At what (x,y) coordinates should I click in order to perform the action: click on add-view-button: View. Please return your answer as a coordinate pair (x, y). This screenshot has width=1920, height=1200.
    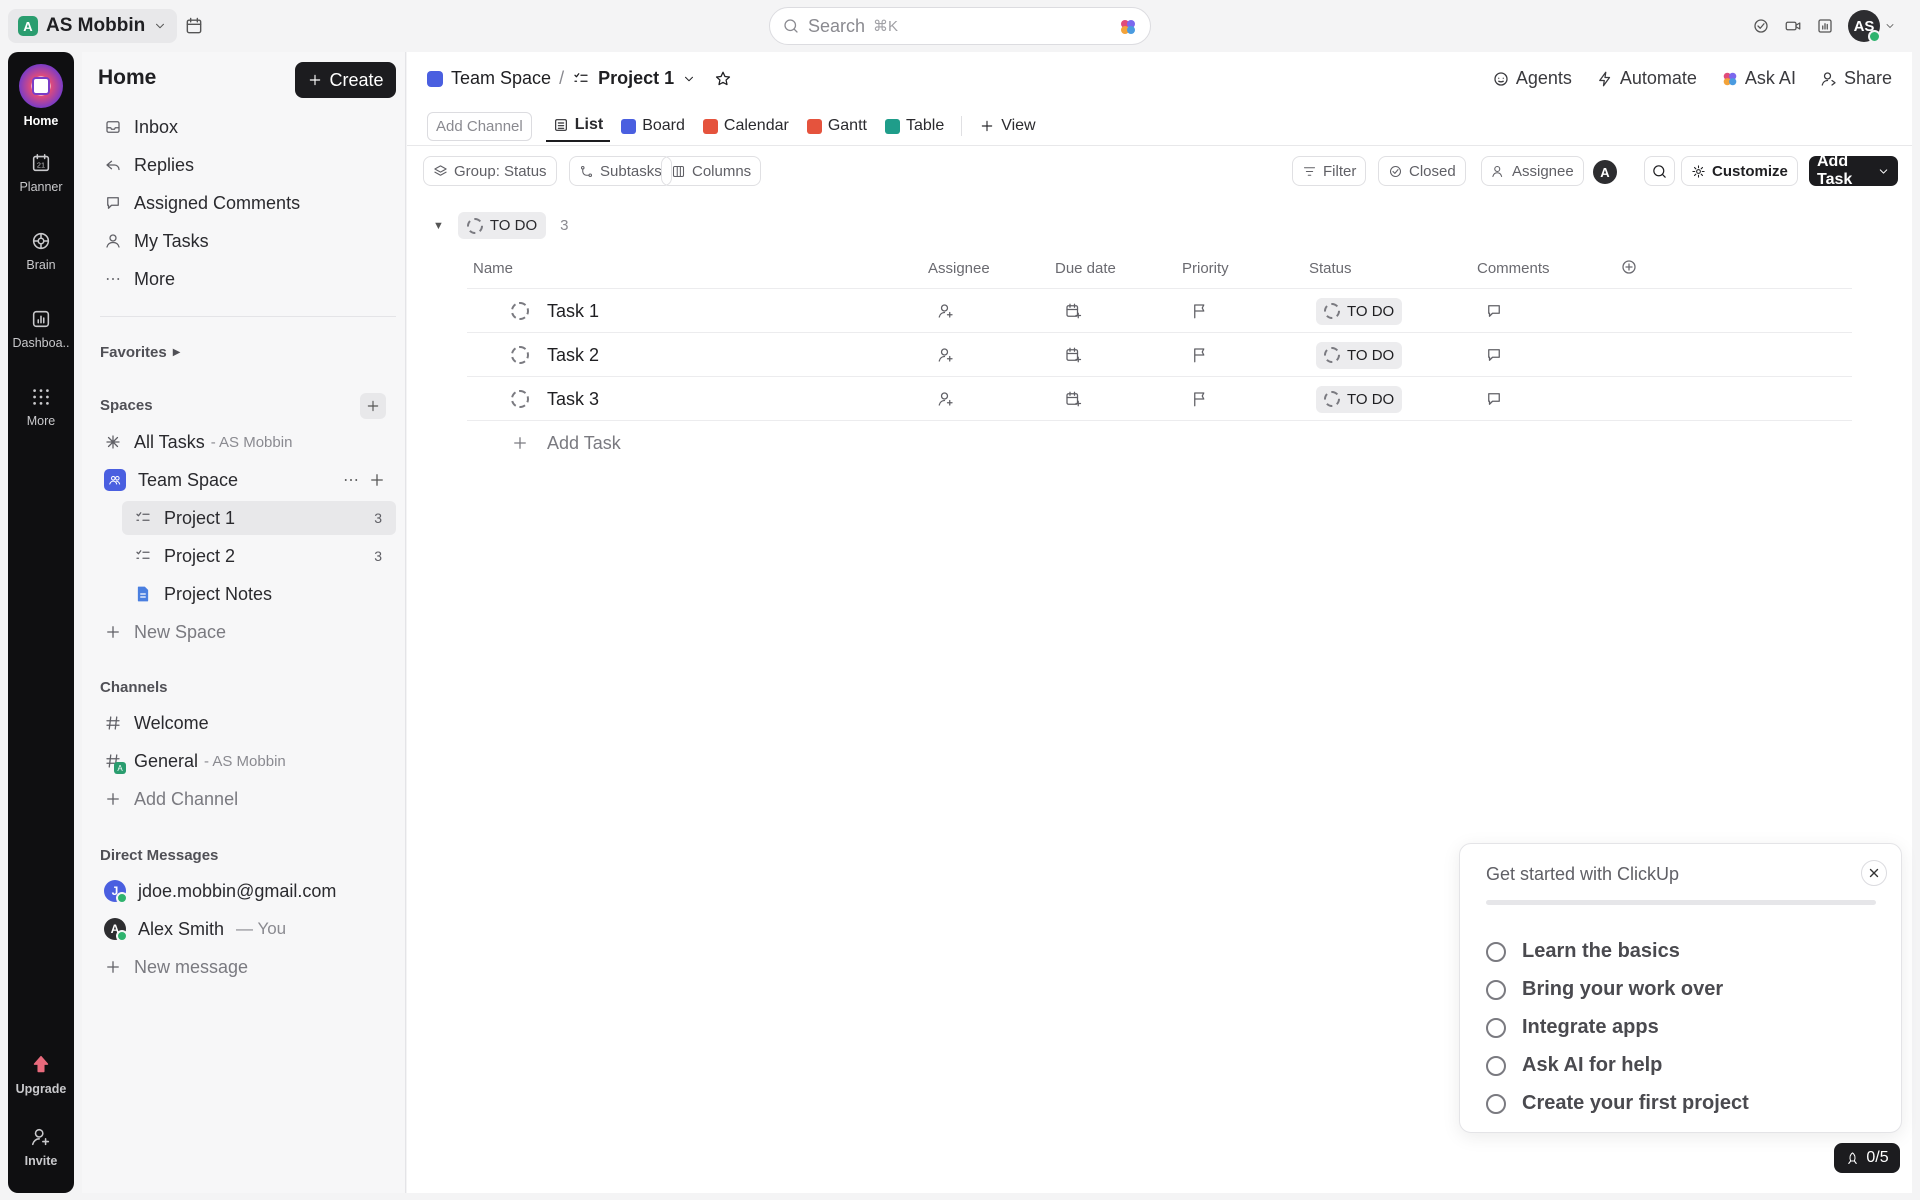
    Looking at the image, I should click on (1007, 126).